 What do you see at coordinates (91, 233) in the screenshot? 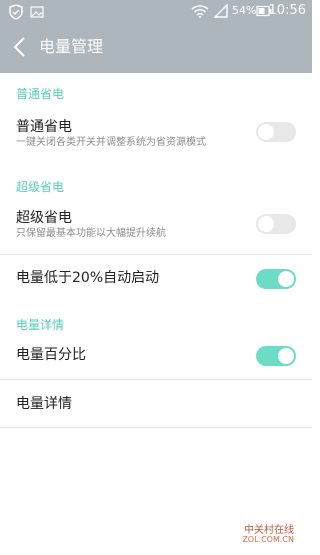
I see `list-item-subtitle: 只保留最基本功能以大幅提升续航` at bounding box center [91, 233].